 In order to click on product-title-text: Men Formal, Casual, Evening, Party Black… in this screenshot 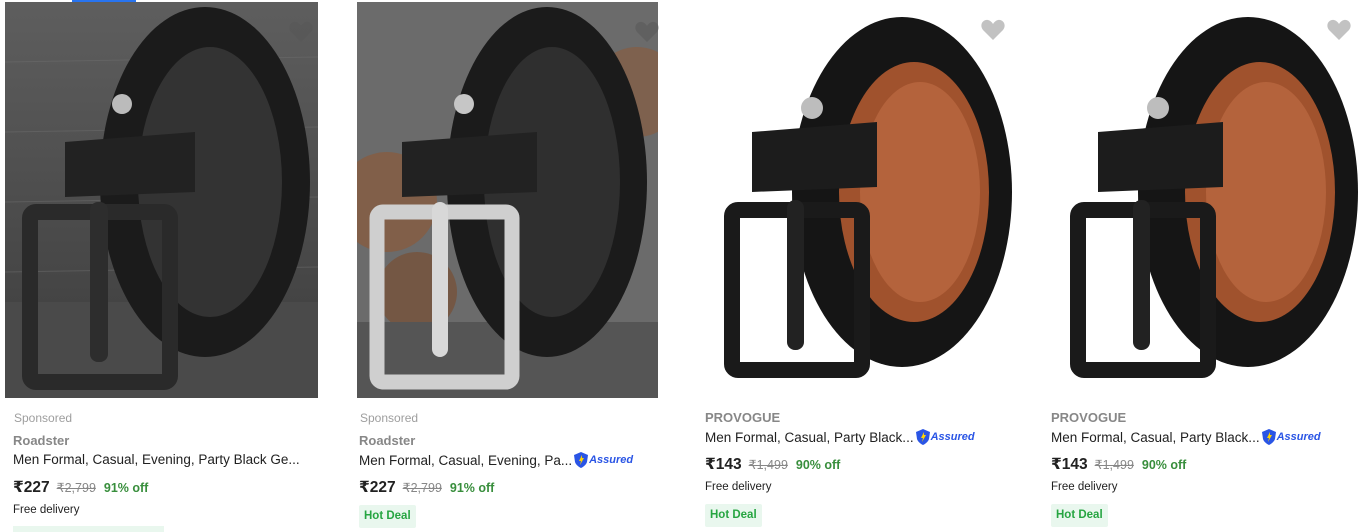, I will do `click(156, 459)`.